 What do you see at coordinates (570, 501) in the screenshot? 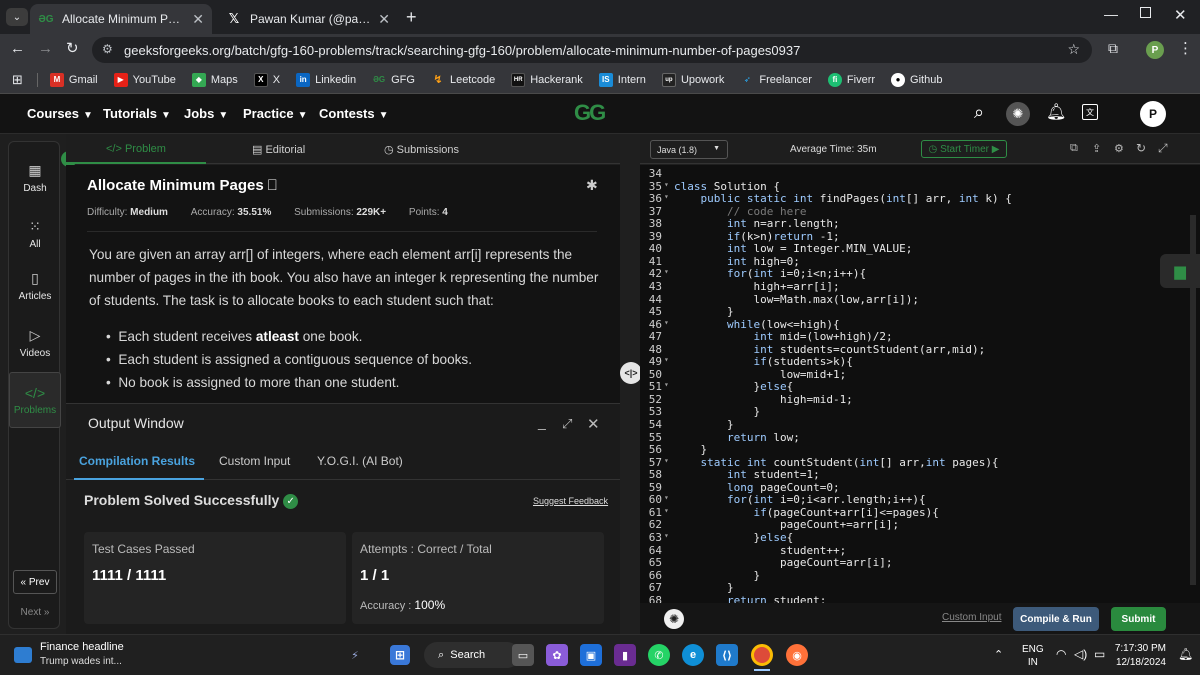
I see `suggest-feedback-link: Suggest Feedback` at bounding box center [570, 501].